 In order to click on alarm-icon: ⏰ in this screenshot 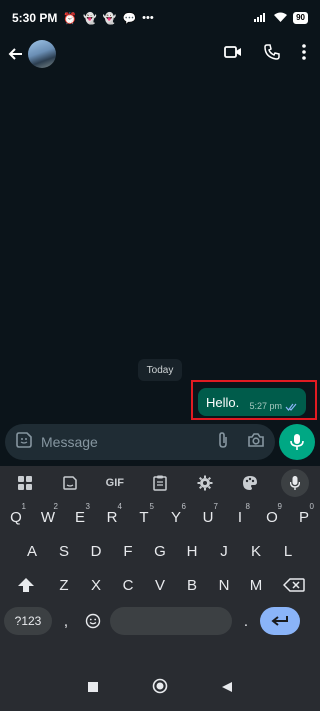, I will do `click(70, 18)`.